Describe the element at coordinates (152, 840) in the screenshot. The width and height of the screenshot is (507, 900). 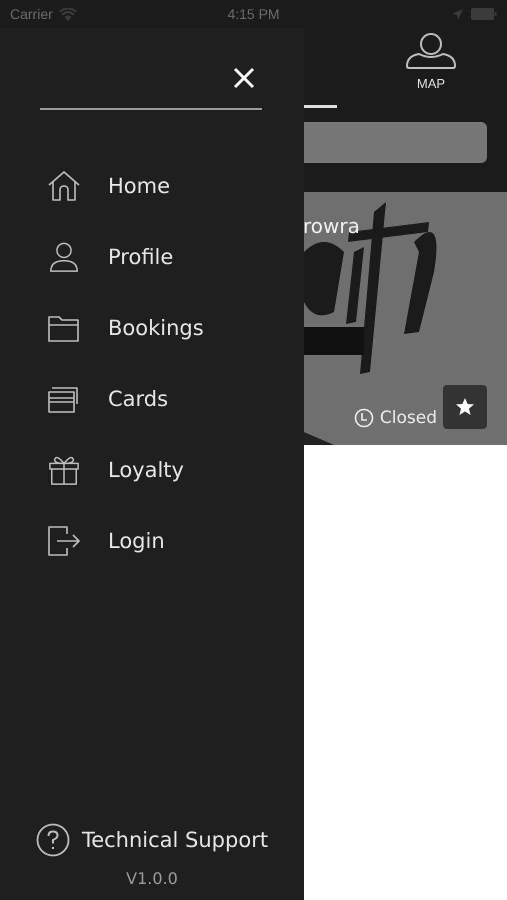
I see `support-link: Technical Support` at that location.